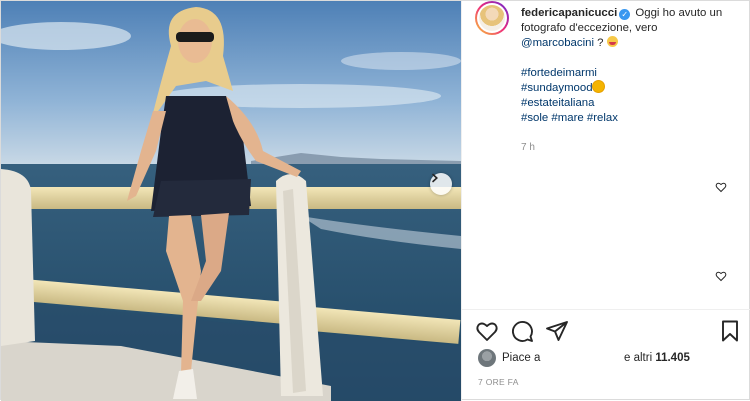  I want to click on hashtag-link: #fortedeimarmi, so click(559, 73).